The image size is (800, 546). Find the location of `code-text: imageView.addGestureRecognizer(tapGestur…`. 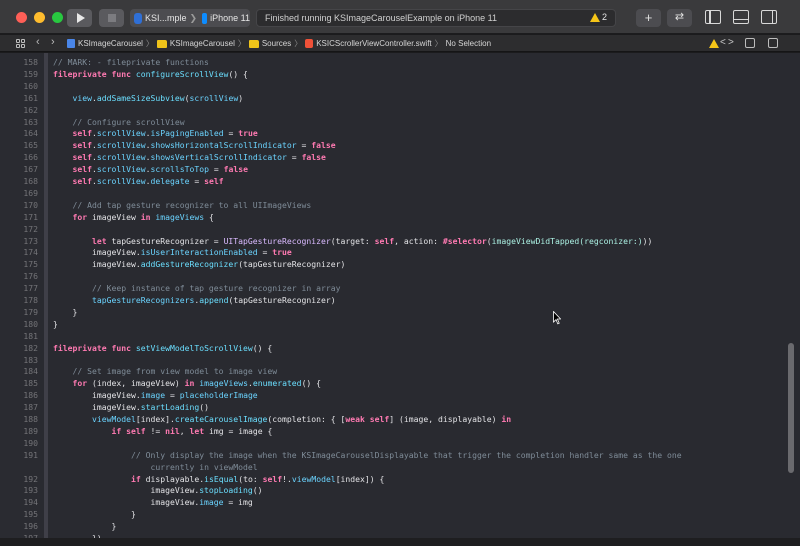

code-text: imageView.addGestureRecognizer(tapGestur… is located at coordinates (199, 264).